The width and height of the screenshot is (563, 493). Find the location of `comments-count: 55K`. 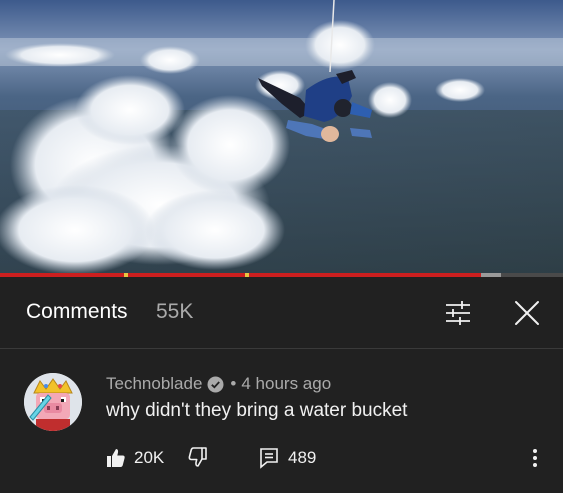

comments-count: 55K is located at coordinates (175, 311).